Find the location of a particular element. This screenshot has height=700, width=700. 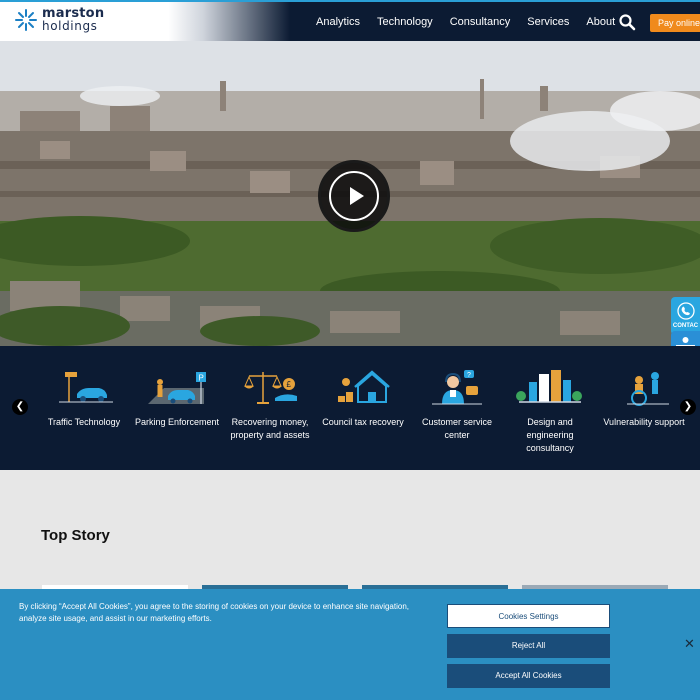

play-video-button is located at coordinates (354, 196).